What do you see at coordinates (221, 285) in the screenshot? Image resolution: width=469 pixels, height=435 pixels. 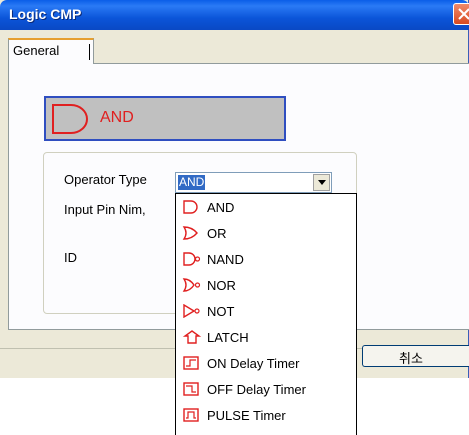 I see `dropdown-item-label: NOR` at bounding box center [221, 285].